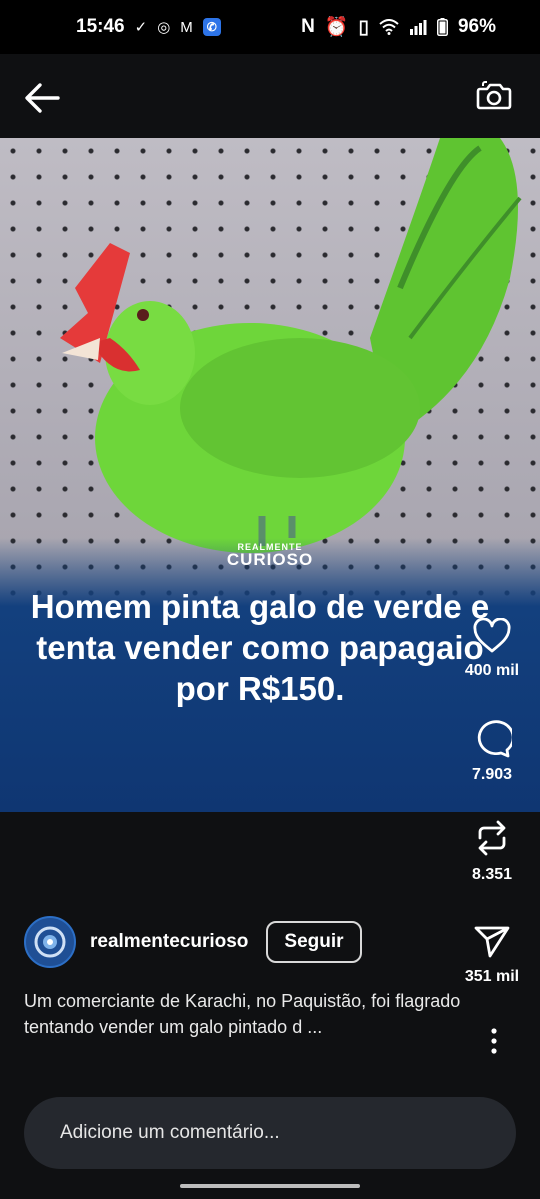  I want to click on repost-icon, so click(492, 838).